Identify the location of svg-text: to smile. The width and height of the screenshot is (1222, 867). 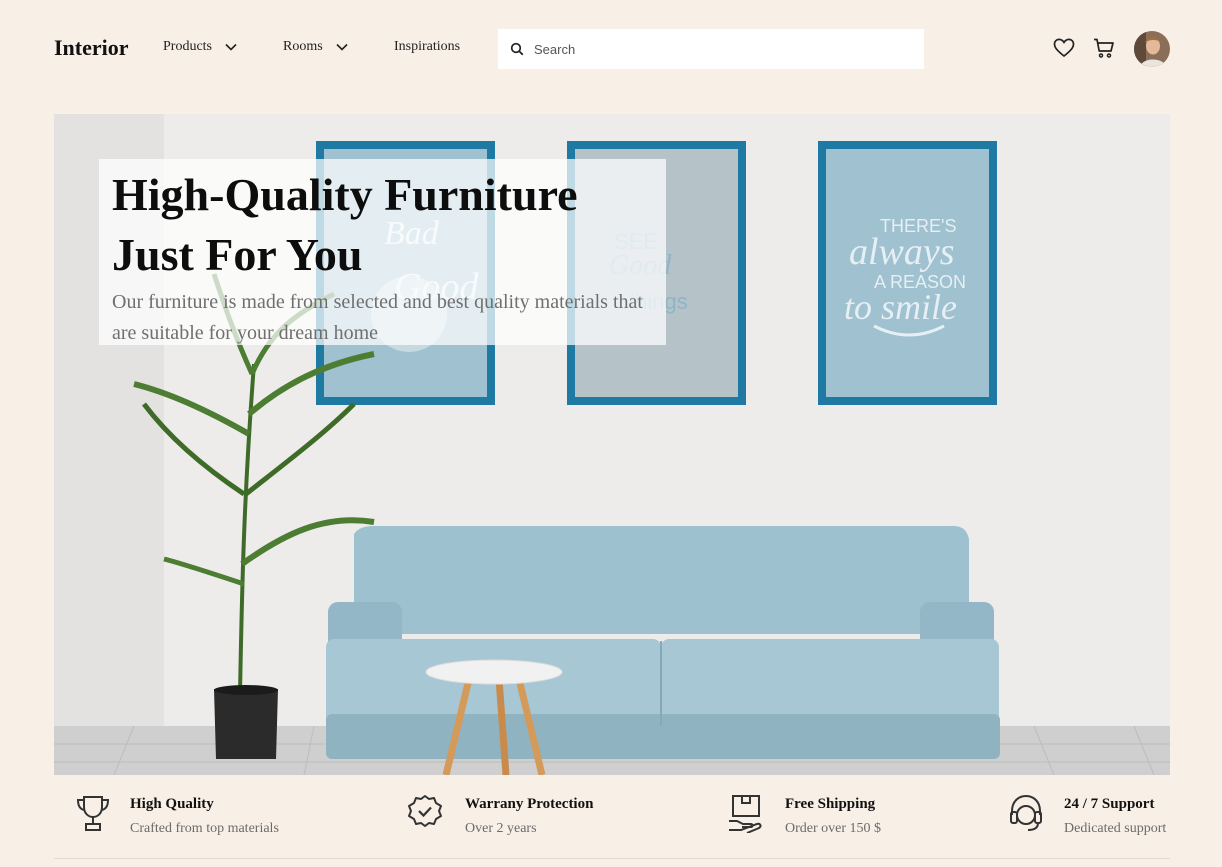
(900, 307).